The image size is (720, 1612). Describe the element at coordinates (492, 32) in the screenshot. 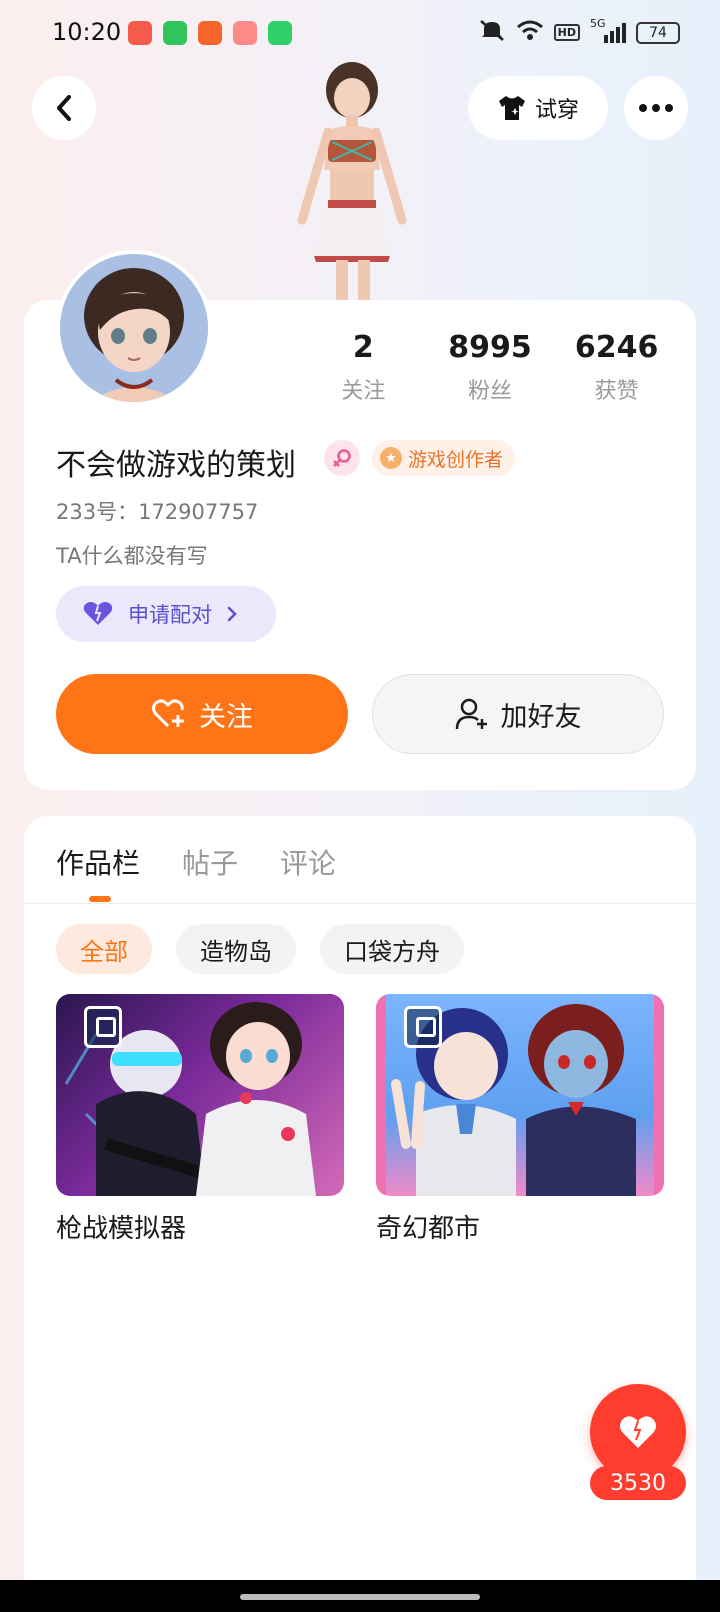

I see `mute-icon` at that location.